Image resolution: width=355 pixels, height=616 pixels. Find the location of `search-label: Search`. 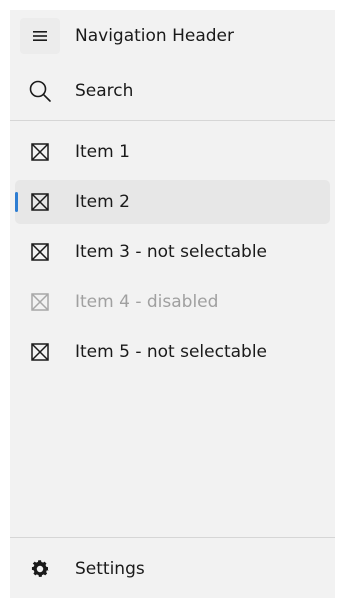

search-label: Search is located at coordinates (104, 91).